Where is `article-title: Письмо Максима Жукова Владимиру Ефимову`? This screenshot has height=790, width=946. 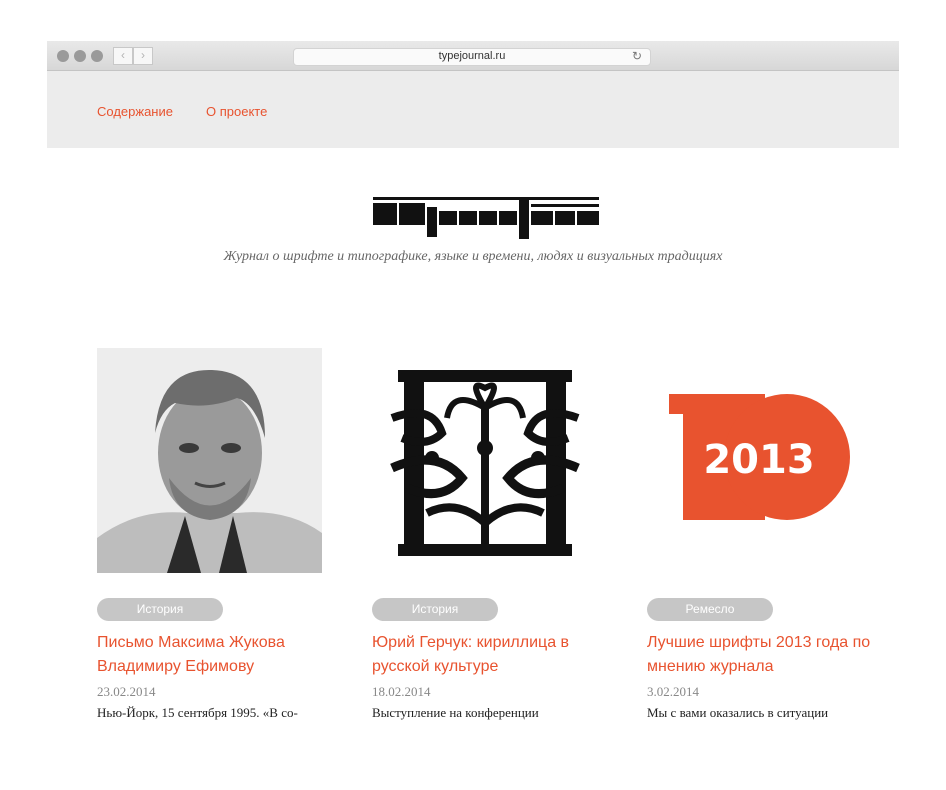 article-title: Письмо Максима Жукова Владимиру Ефимову is located at coordinates (209, 655).